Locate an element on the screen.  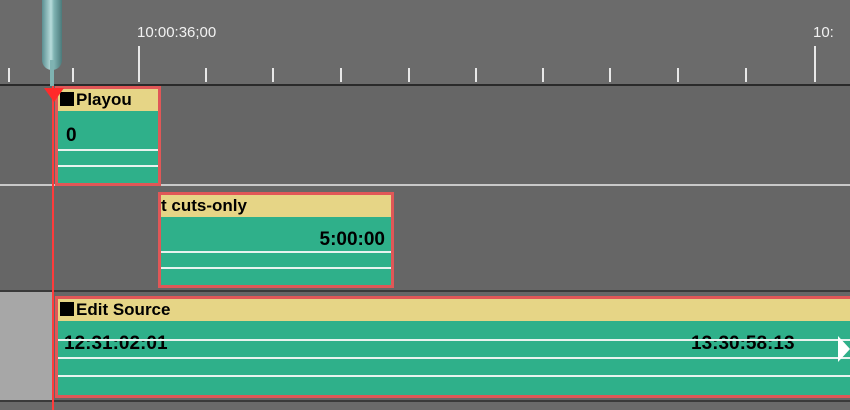
playhead-marker-icon is located at coordinates (54, 95).